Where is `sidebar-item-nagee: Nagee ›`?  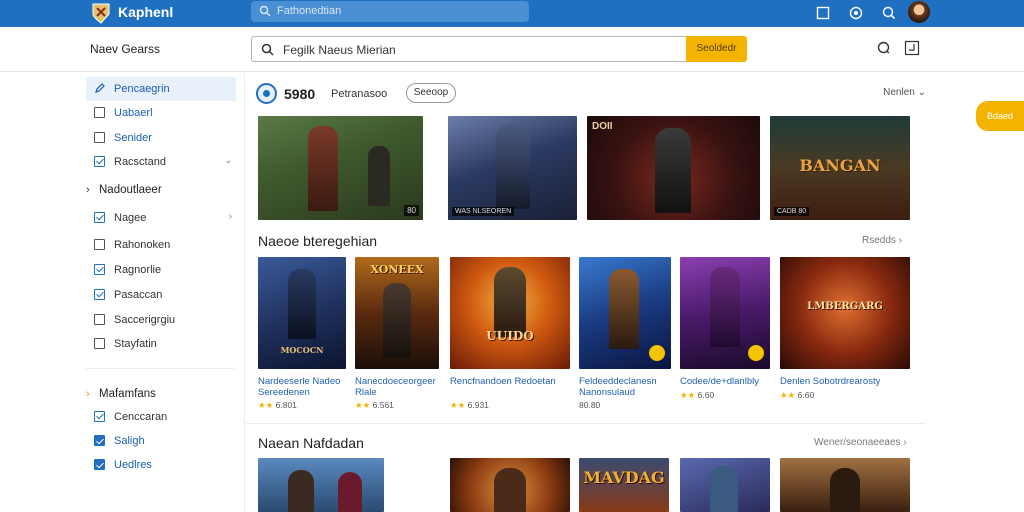 sidebar-item-nagee: Nagee › is located at coordinates (161, 218).